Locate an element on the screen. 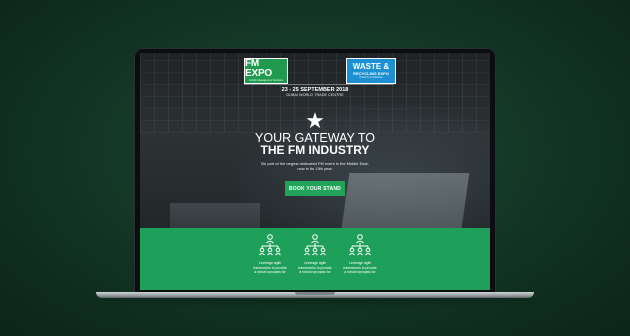  waste-expo-logo-title: WASTE & is located at coordinates (371, 66).